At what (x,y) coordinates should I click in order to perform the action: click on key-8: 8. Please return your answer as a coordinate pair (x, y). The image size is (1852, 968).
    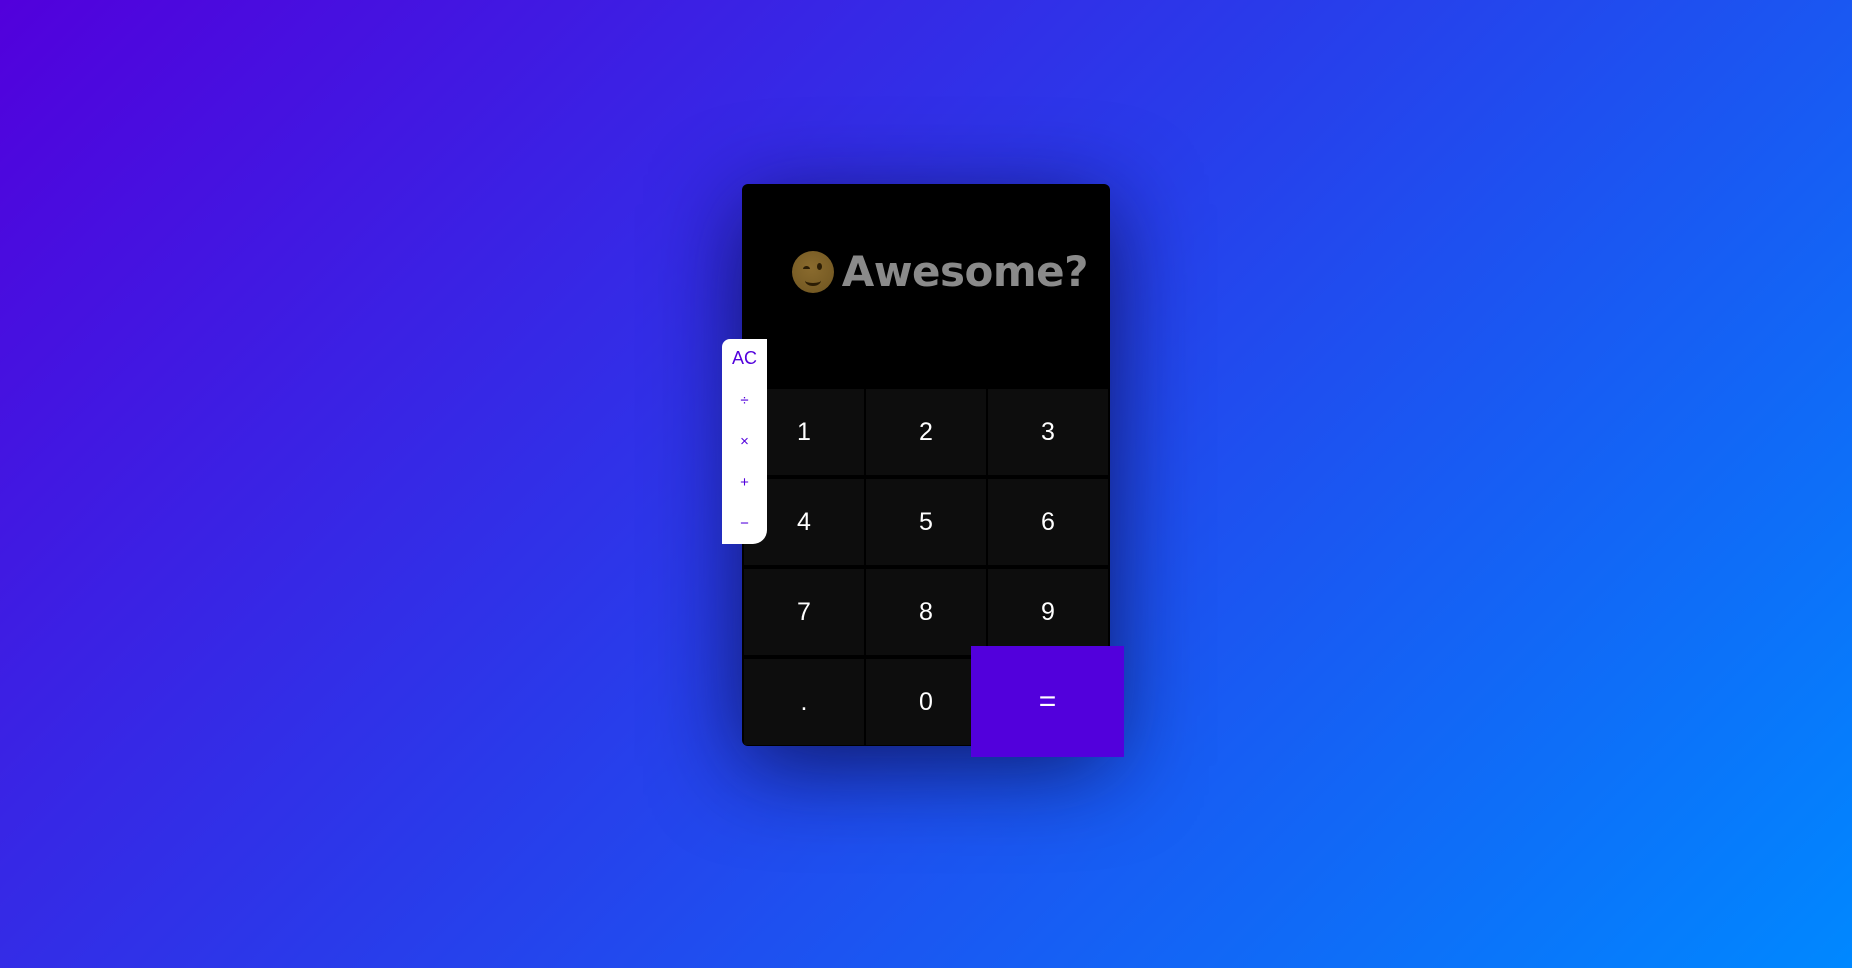
    Looking at the image, I should click on (926, 612).